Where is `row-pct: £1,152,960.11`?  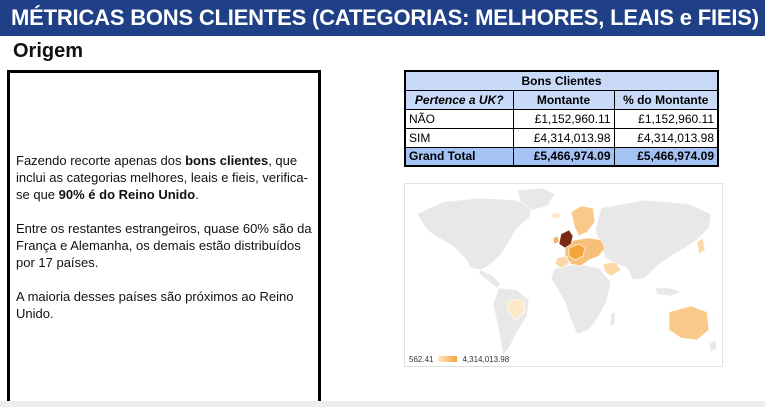 row-pct: £1,152,960.11 is located at coordinates (666, 118).